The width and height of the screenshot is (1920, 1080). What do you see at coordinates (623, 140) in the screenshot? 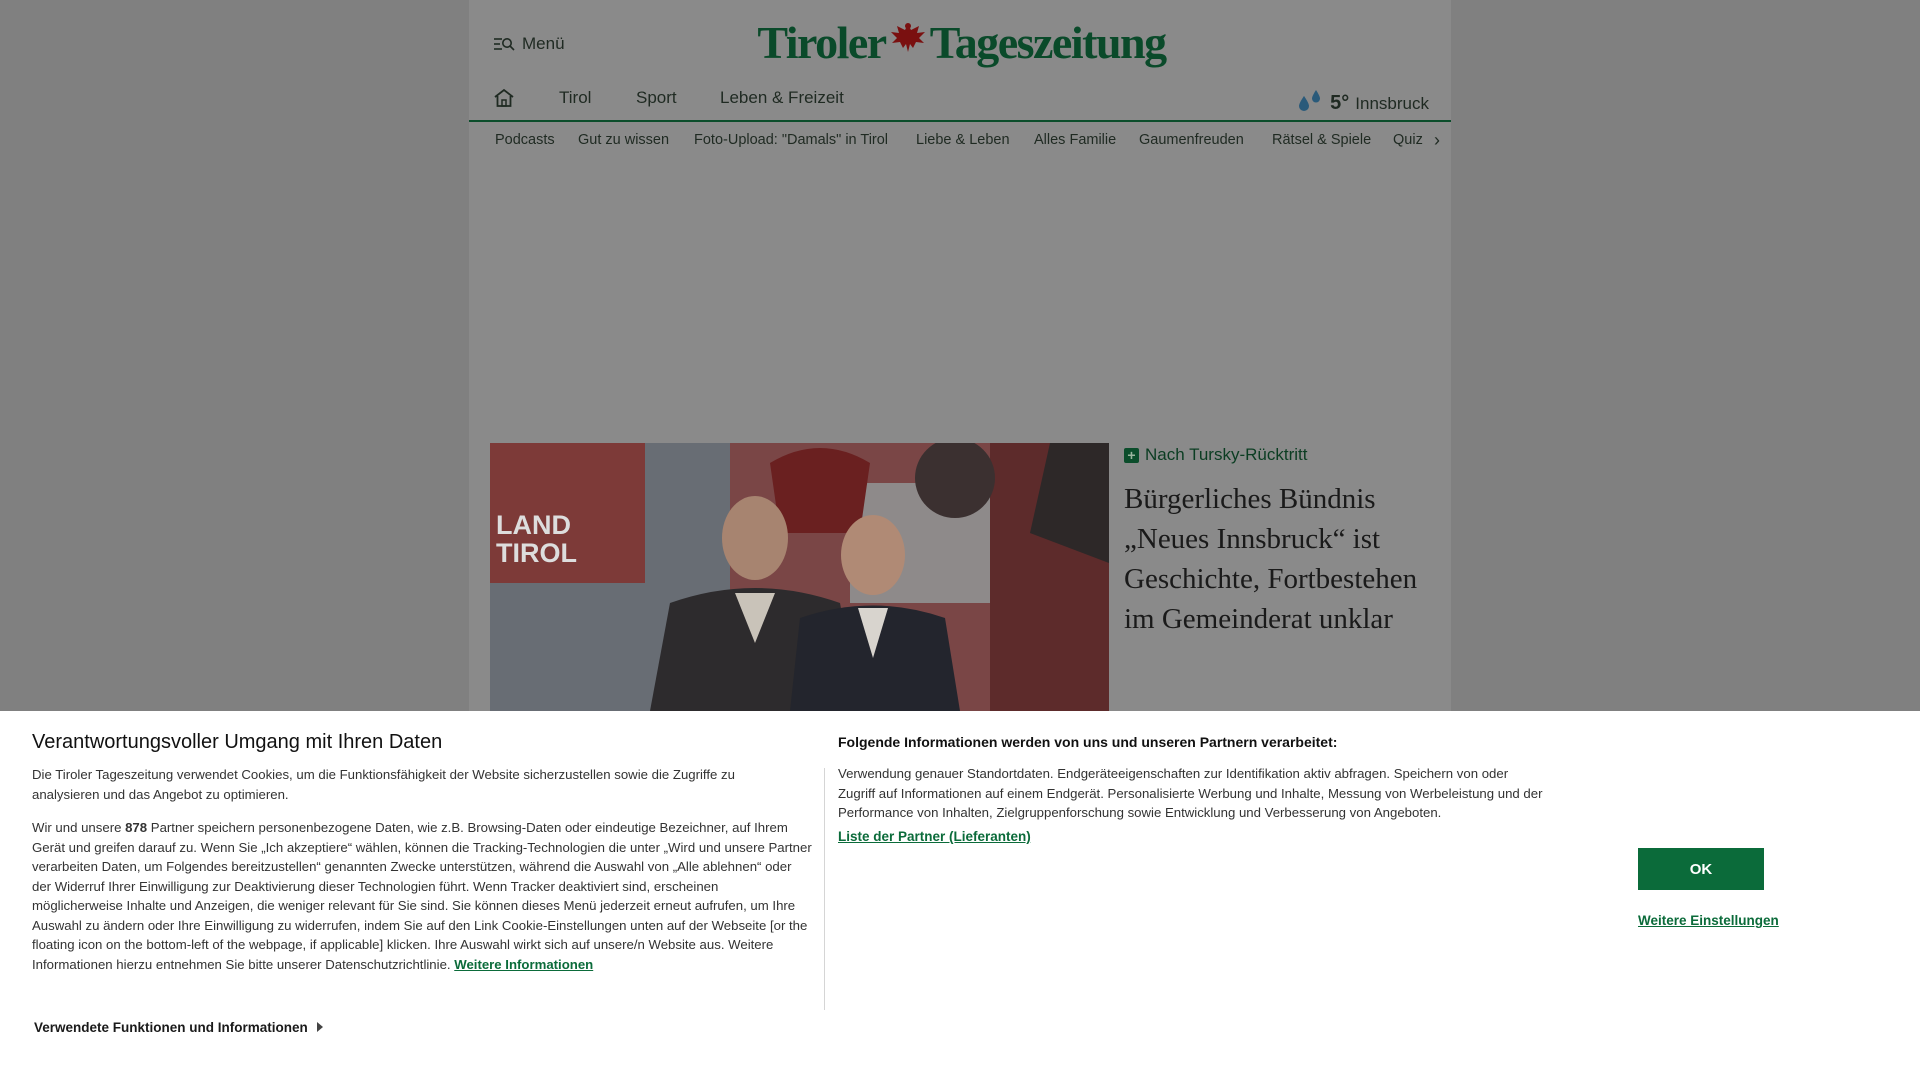
I see `subnav-item-gut-zu-wissen: Gut zu wissen` at bounding box center [623, 140].